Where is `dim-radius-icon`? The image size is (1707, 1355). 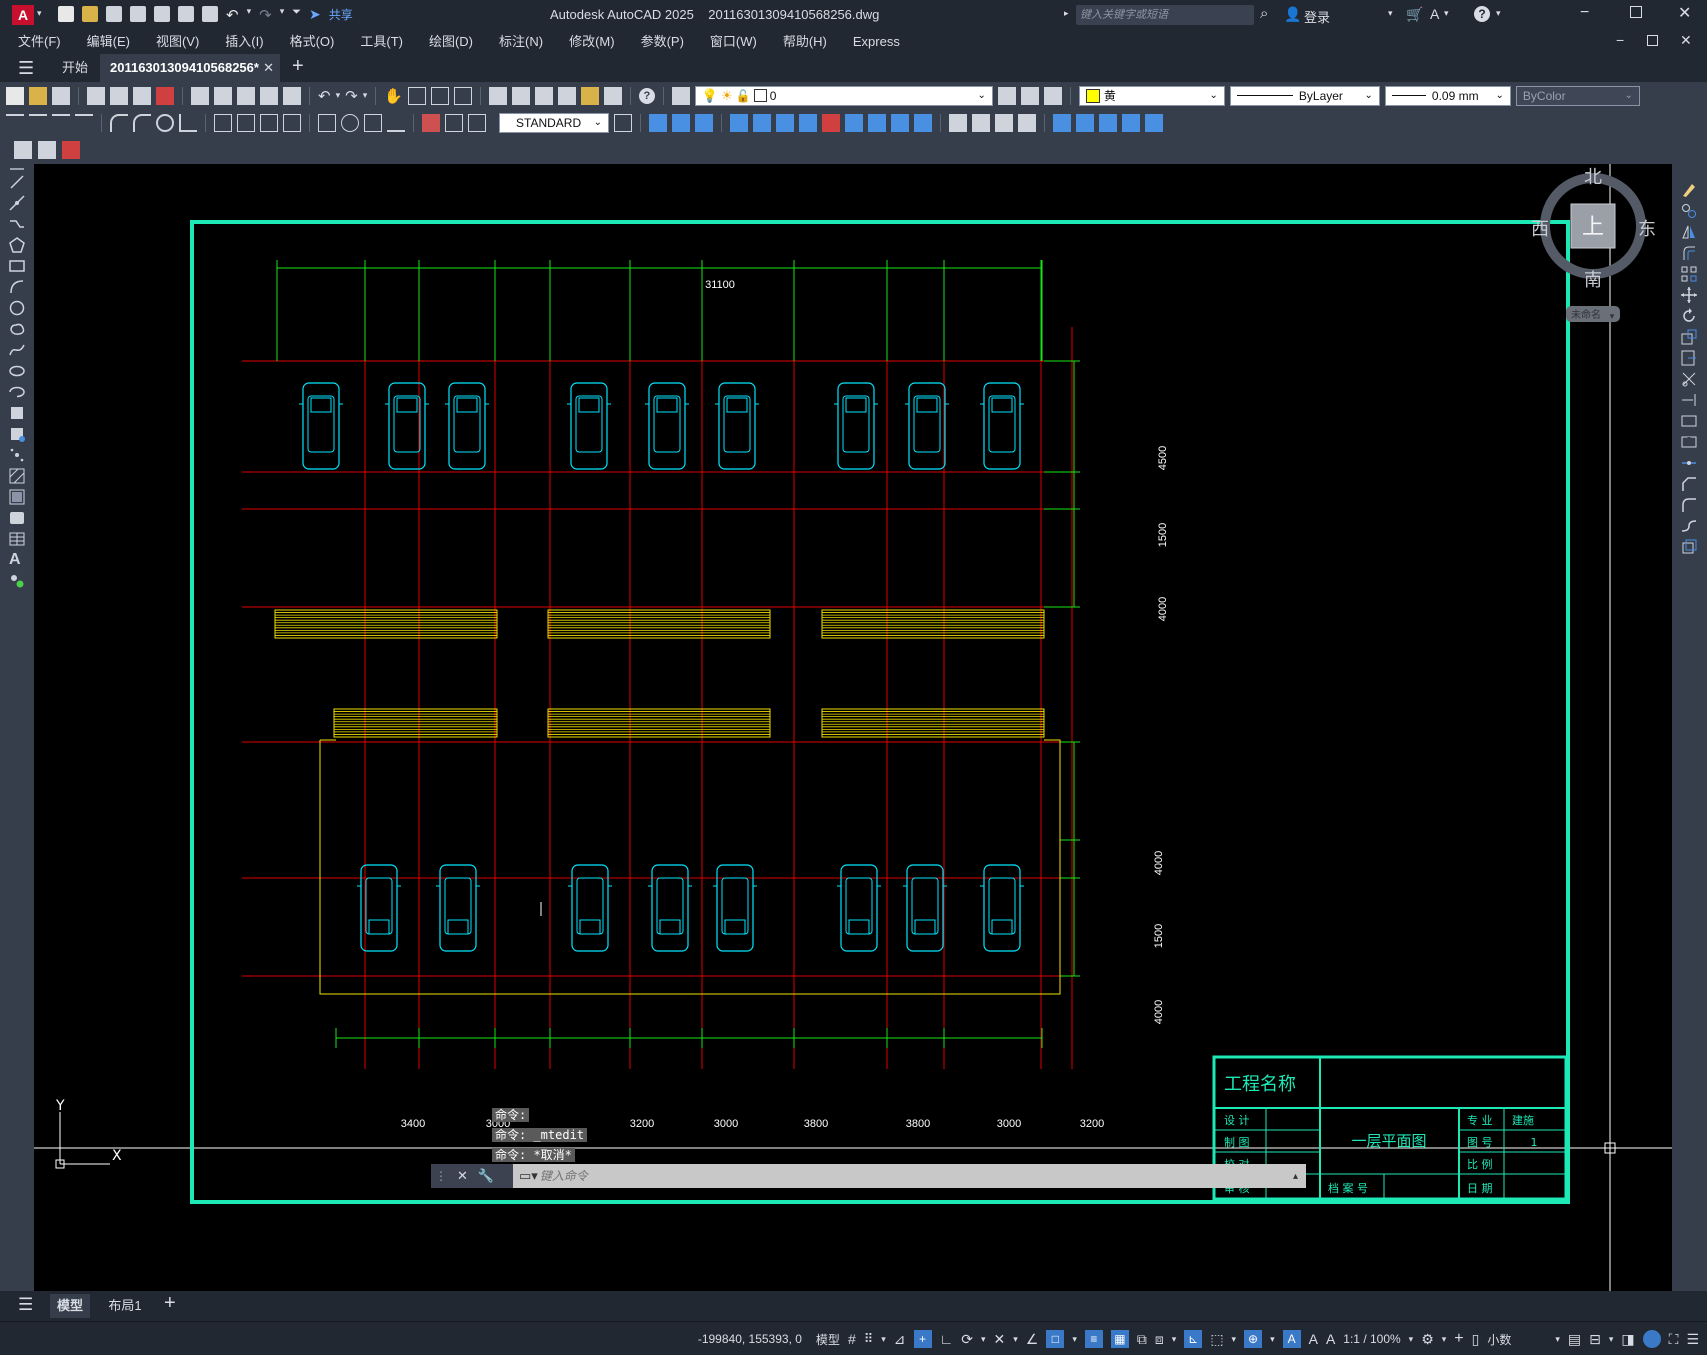 dim-radius-icon is located at coordinates (119, 122).